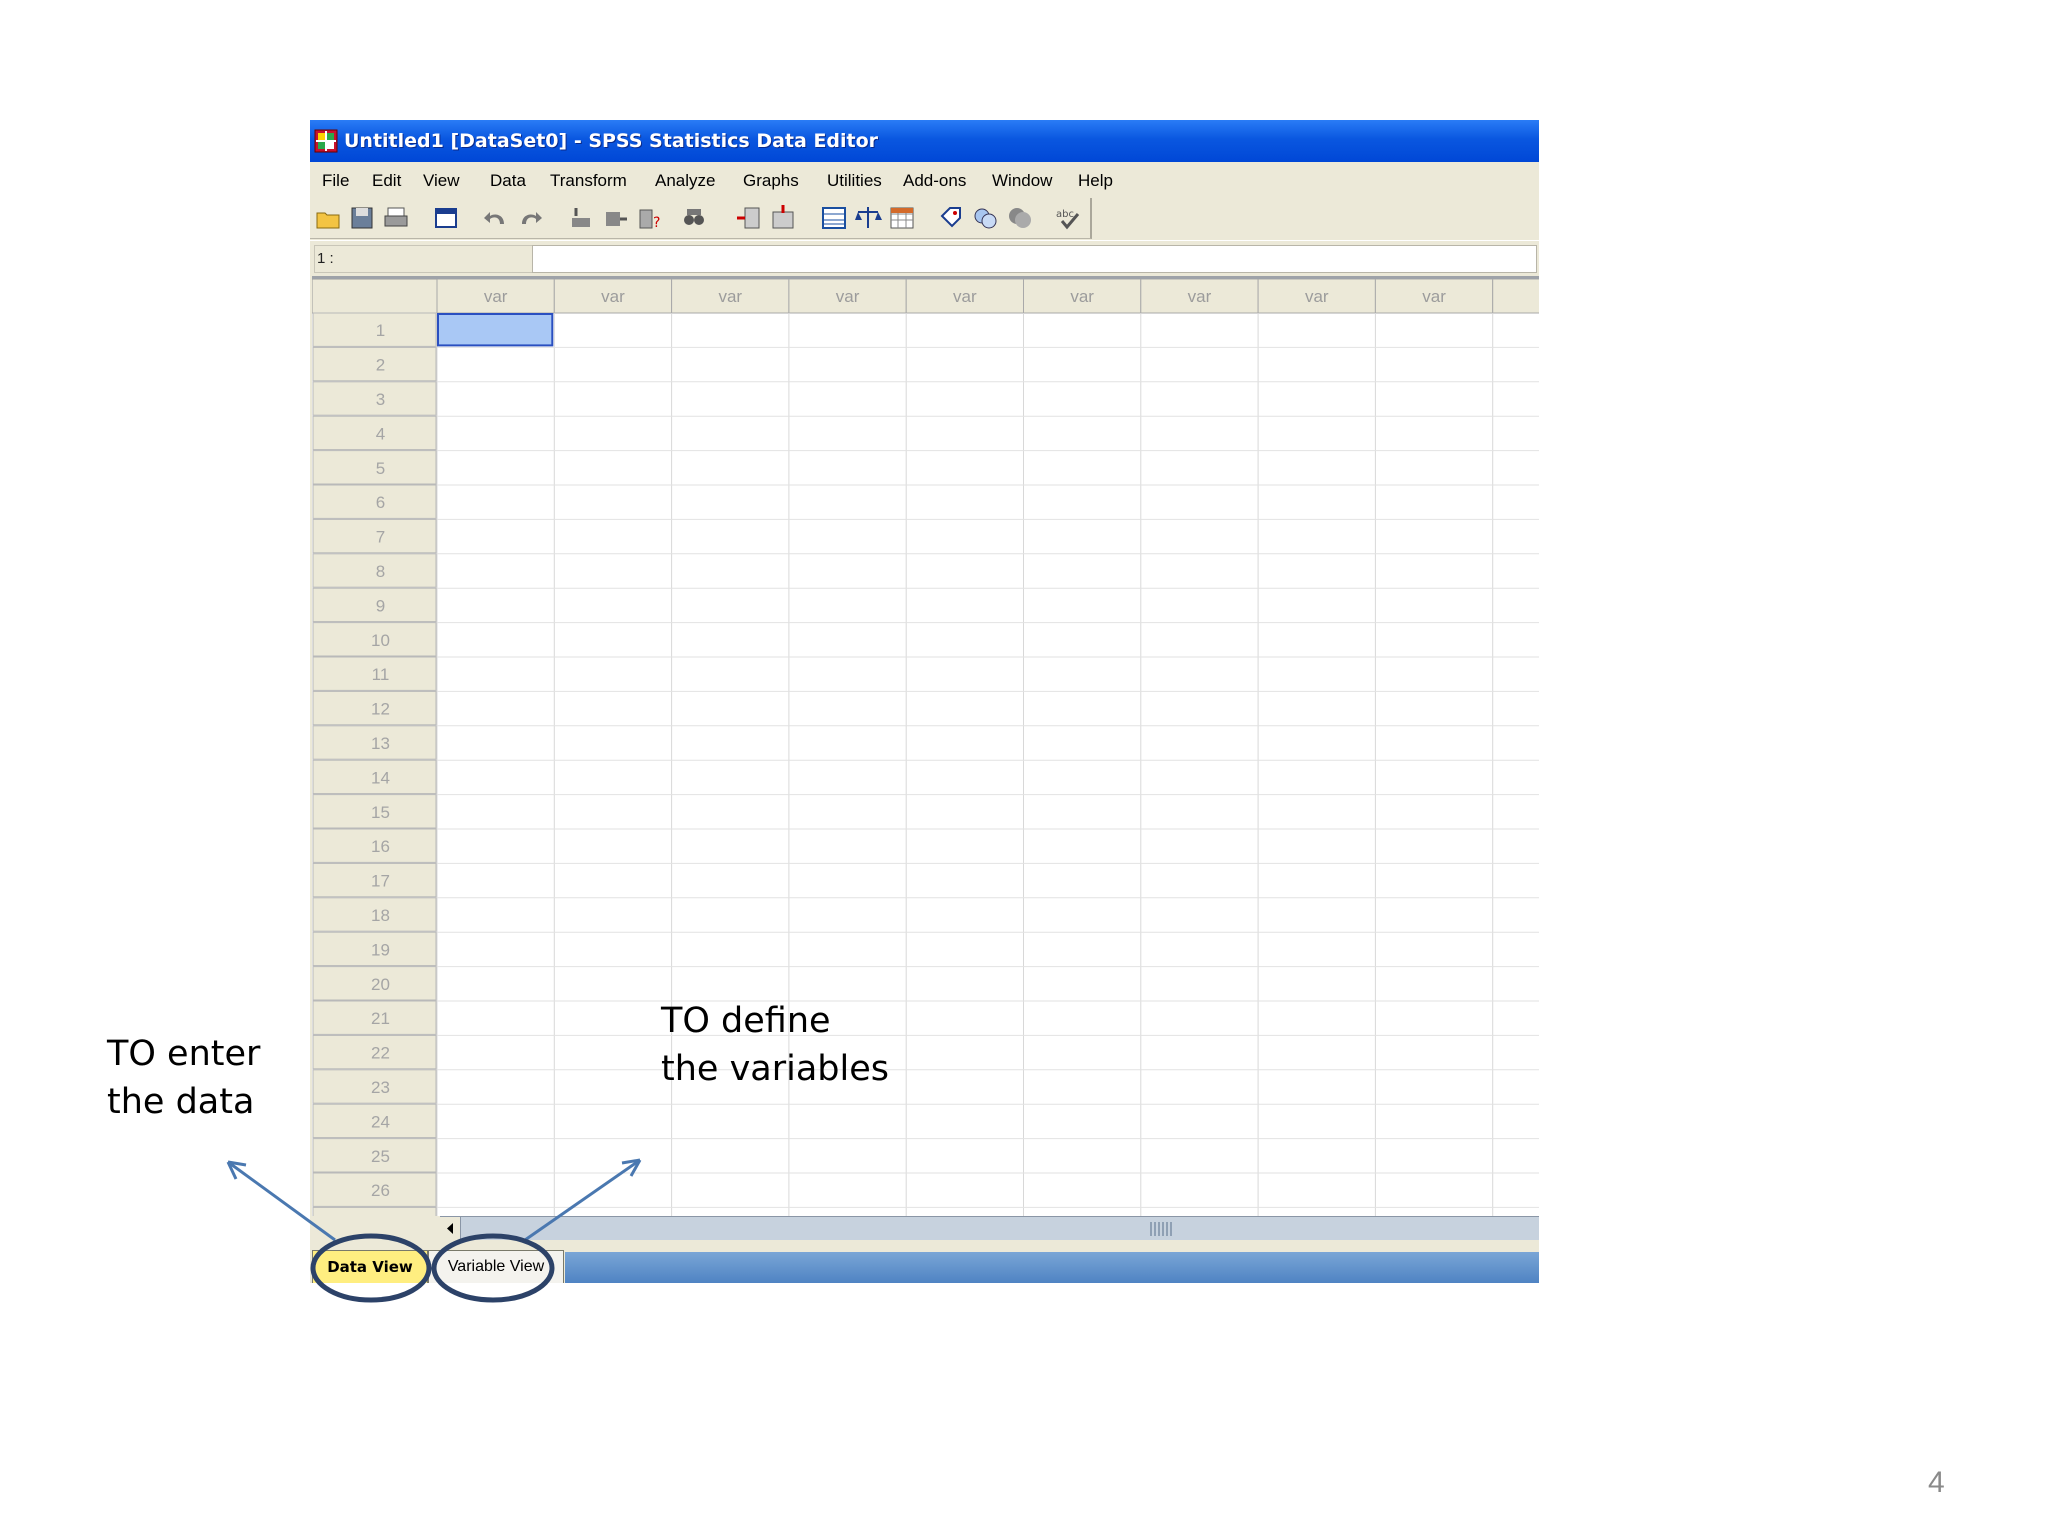 The width and height of the screenshot is (2048, 1536). Describe the element at coordinates (380, 846) in the screenshot. I see `row-header-label: 16` at that location.